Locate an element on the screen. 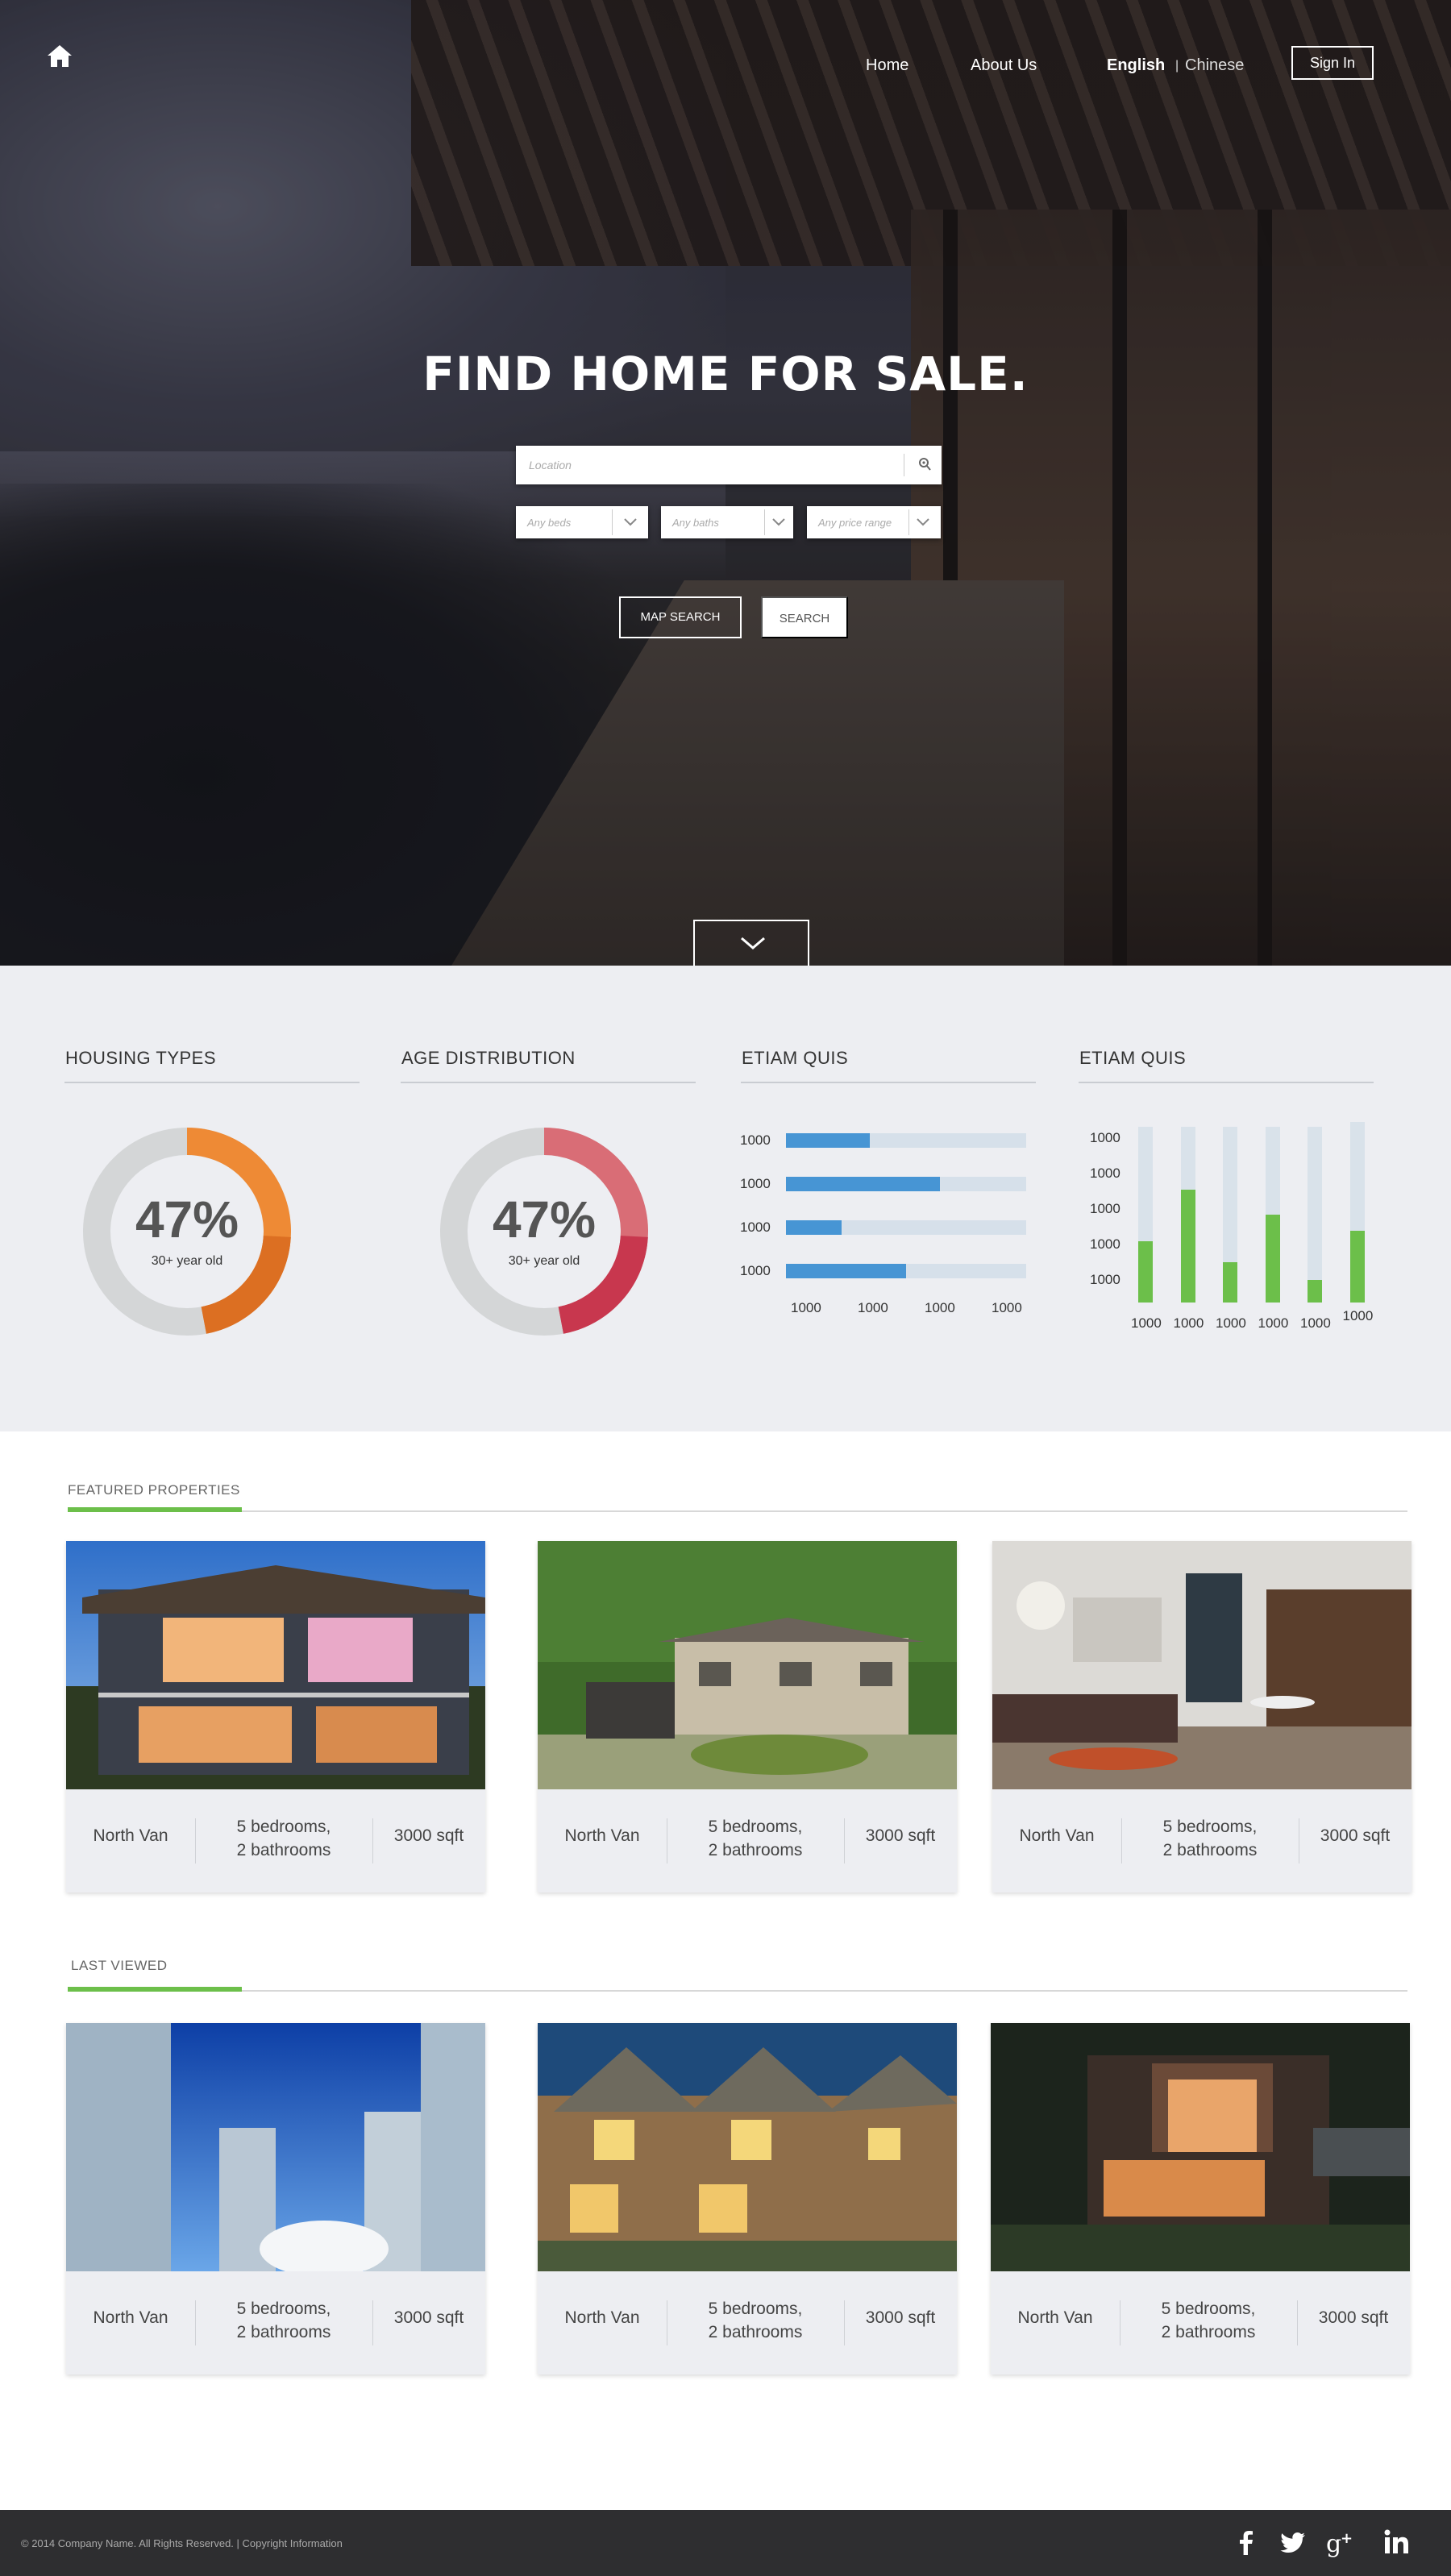 The width and height of the screenshot is (1451, 2576). property-photo-interior is located at coordinates (1202, 1665).